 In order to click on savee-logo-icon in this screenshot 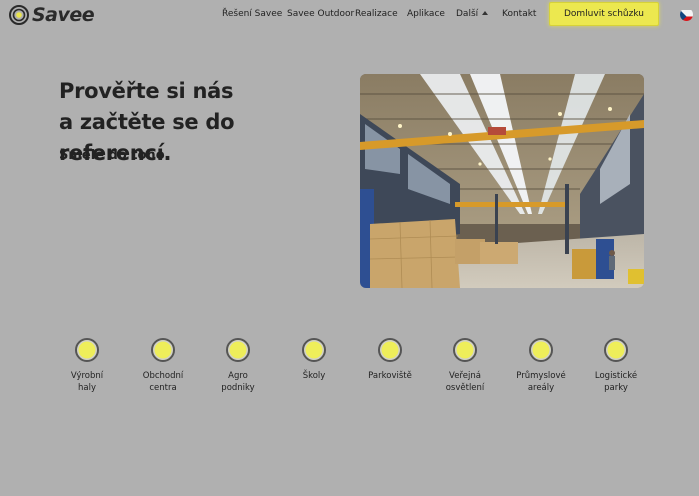, I will do `click(19, 15)`.